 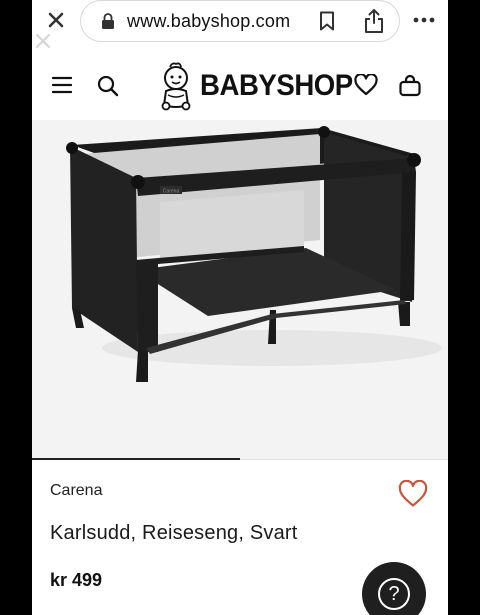 What do you see at coordinates (43, 41) in the screenshot?
I see `ghost-close-icon` at bounding box center [43, 41].